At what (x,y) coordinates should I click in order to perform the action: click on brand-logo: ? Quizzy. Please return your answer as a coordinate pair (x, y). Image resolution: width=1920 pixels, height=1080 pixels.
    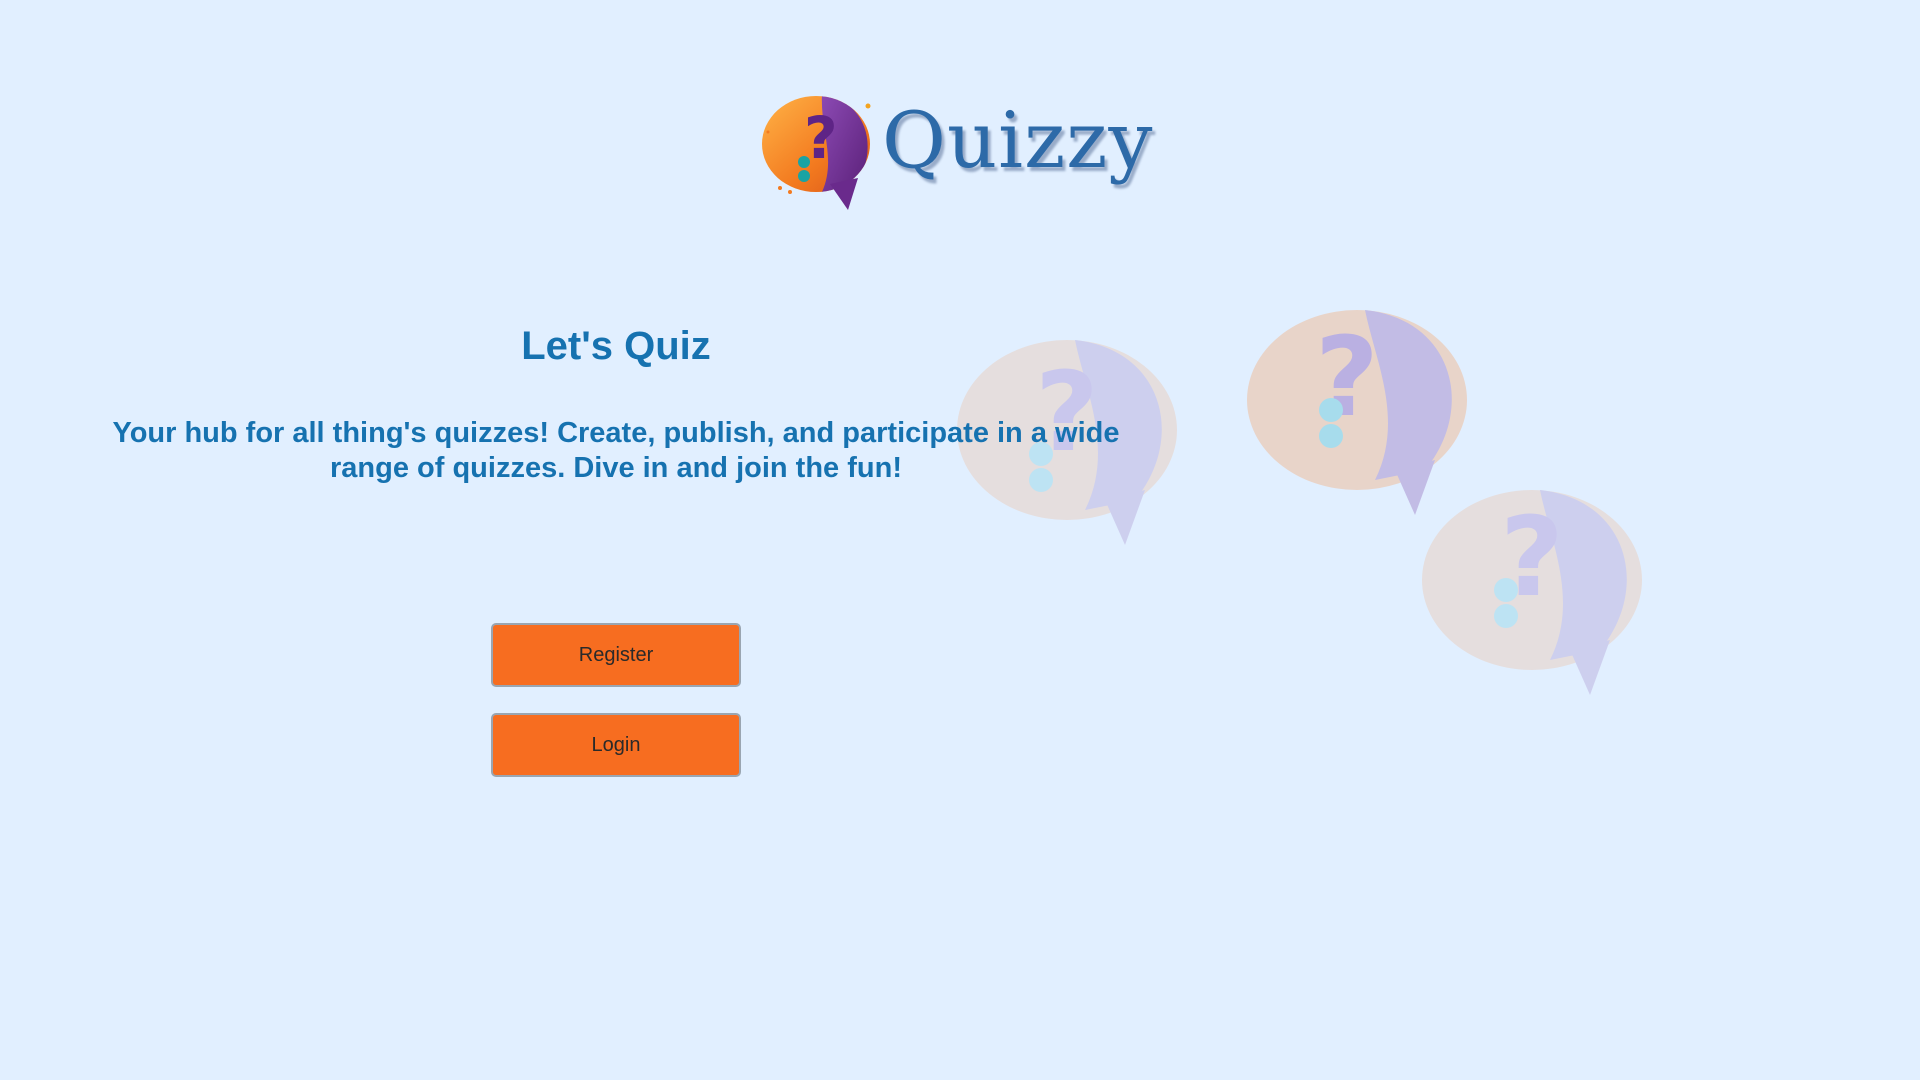
    Looking at the image, I should click on (957, 152).